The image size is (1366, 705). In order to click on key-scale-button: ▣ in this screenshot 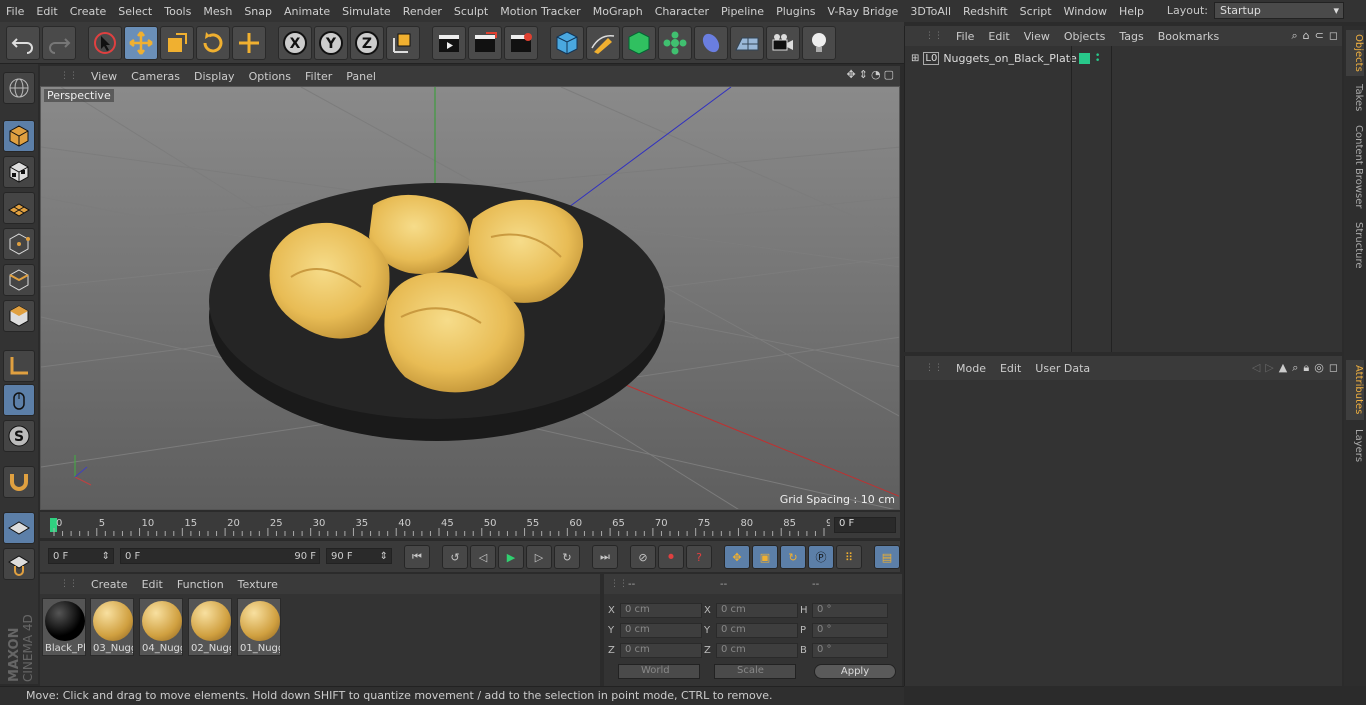, I will do `click(765, 557)`.